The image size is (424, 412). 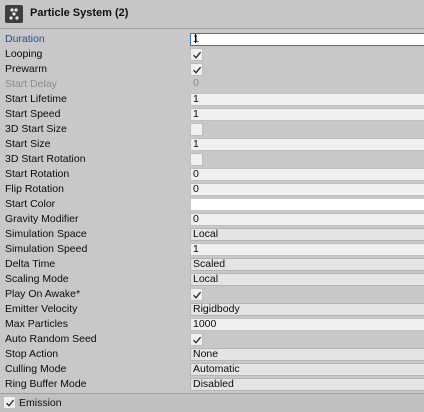 What do you see at coordinates (46, 384) in the screenshot?
I see `ring-buffer-mode-label: Ring Buffer Mode` at bounding box center [46, 384].